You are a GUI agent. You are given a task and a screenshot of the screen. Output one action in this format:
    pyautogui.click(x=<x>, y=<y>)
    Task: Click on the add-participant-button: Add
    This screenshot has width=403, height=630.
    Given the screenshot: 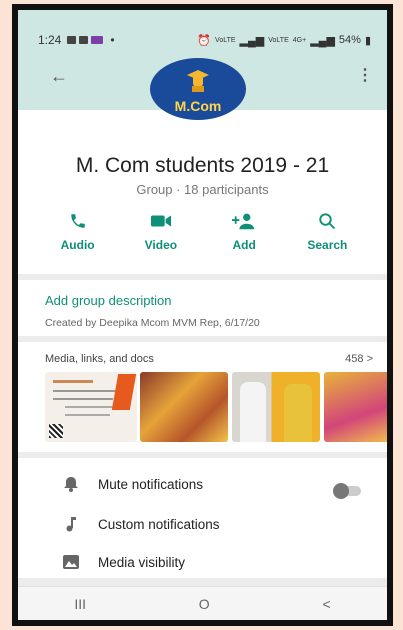 What is the action you would take?
    pyautogui.click(x=244, y=231)
    